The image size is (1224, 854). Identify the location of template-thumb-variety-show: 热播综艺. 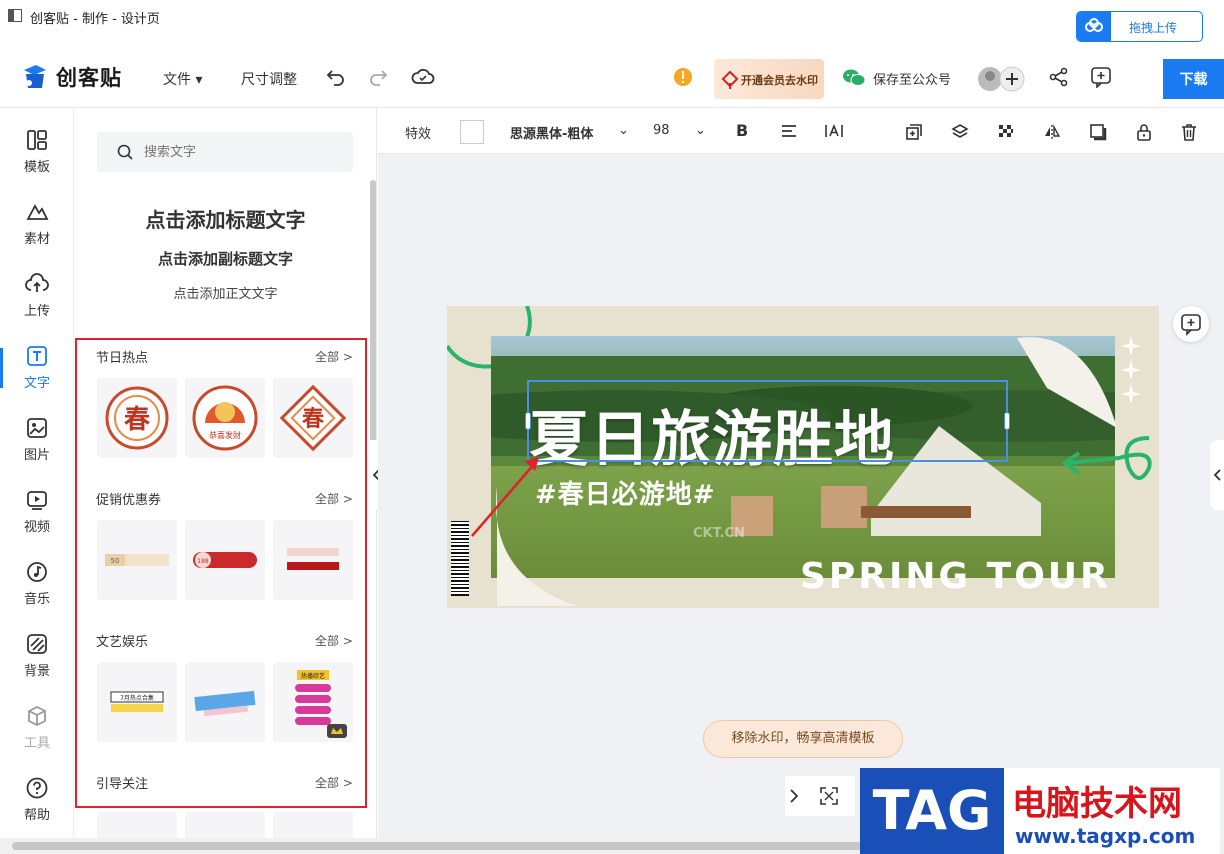
(313, 702).